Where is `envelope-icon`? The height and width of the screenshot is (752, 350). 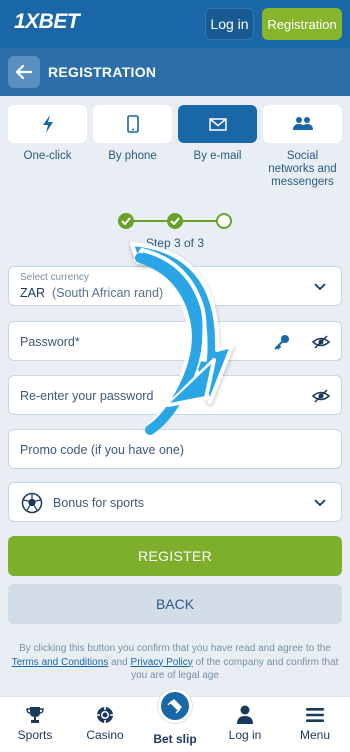 envelope-icon is located at coordinates (217, 124).